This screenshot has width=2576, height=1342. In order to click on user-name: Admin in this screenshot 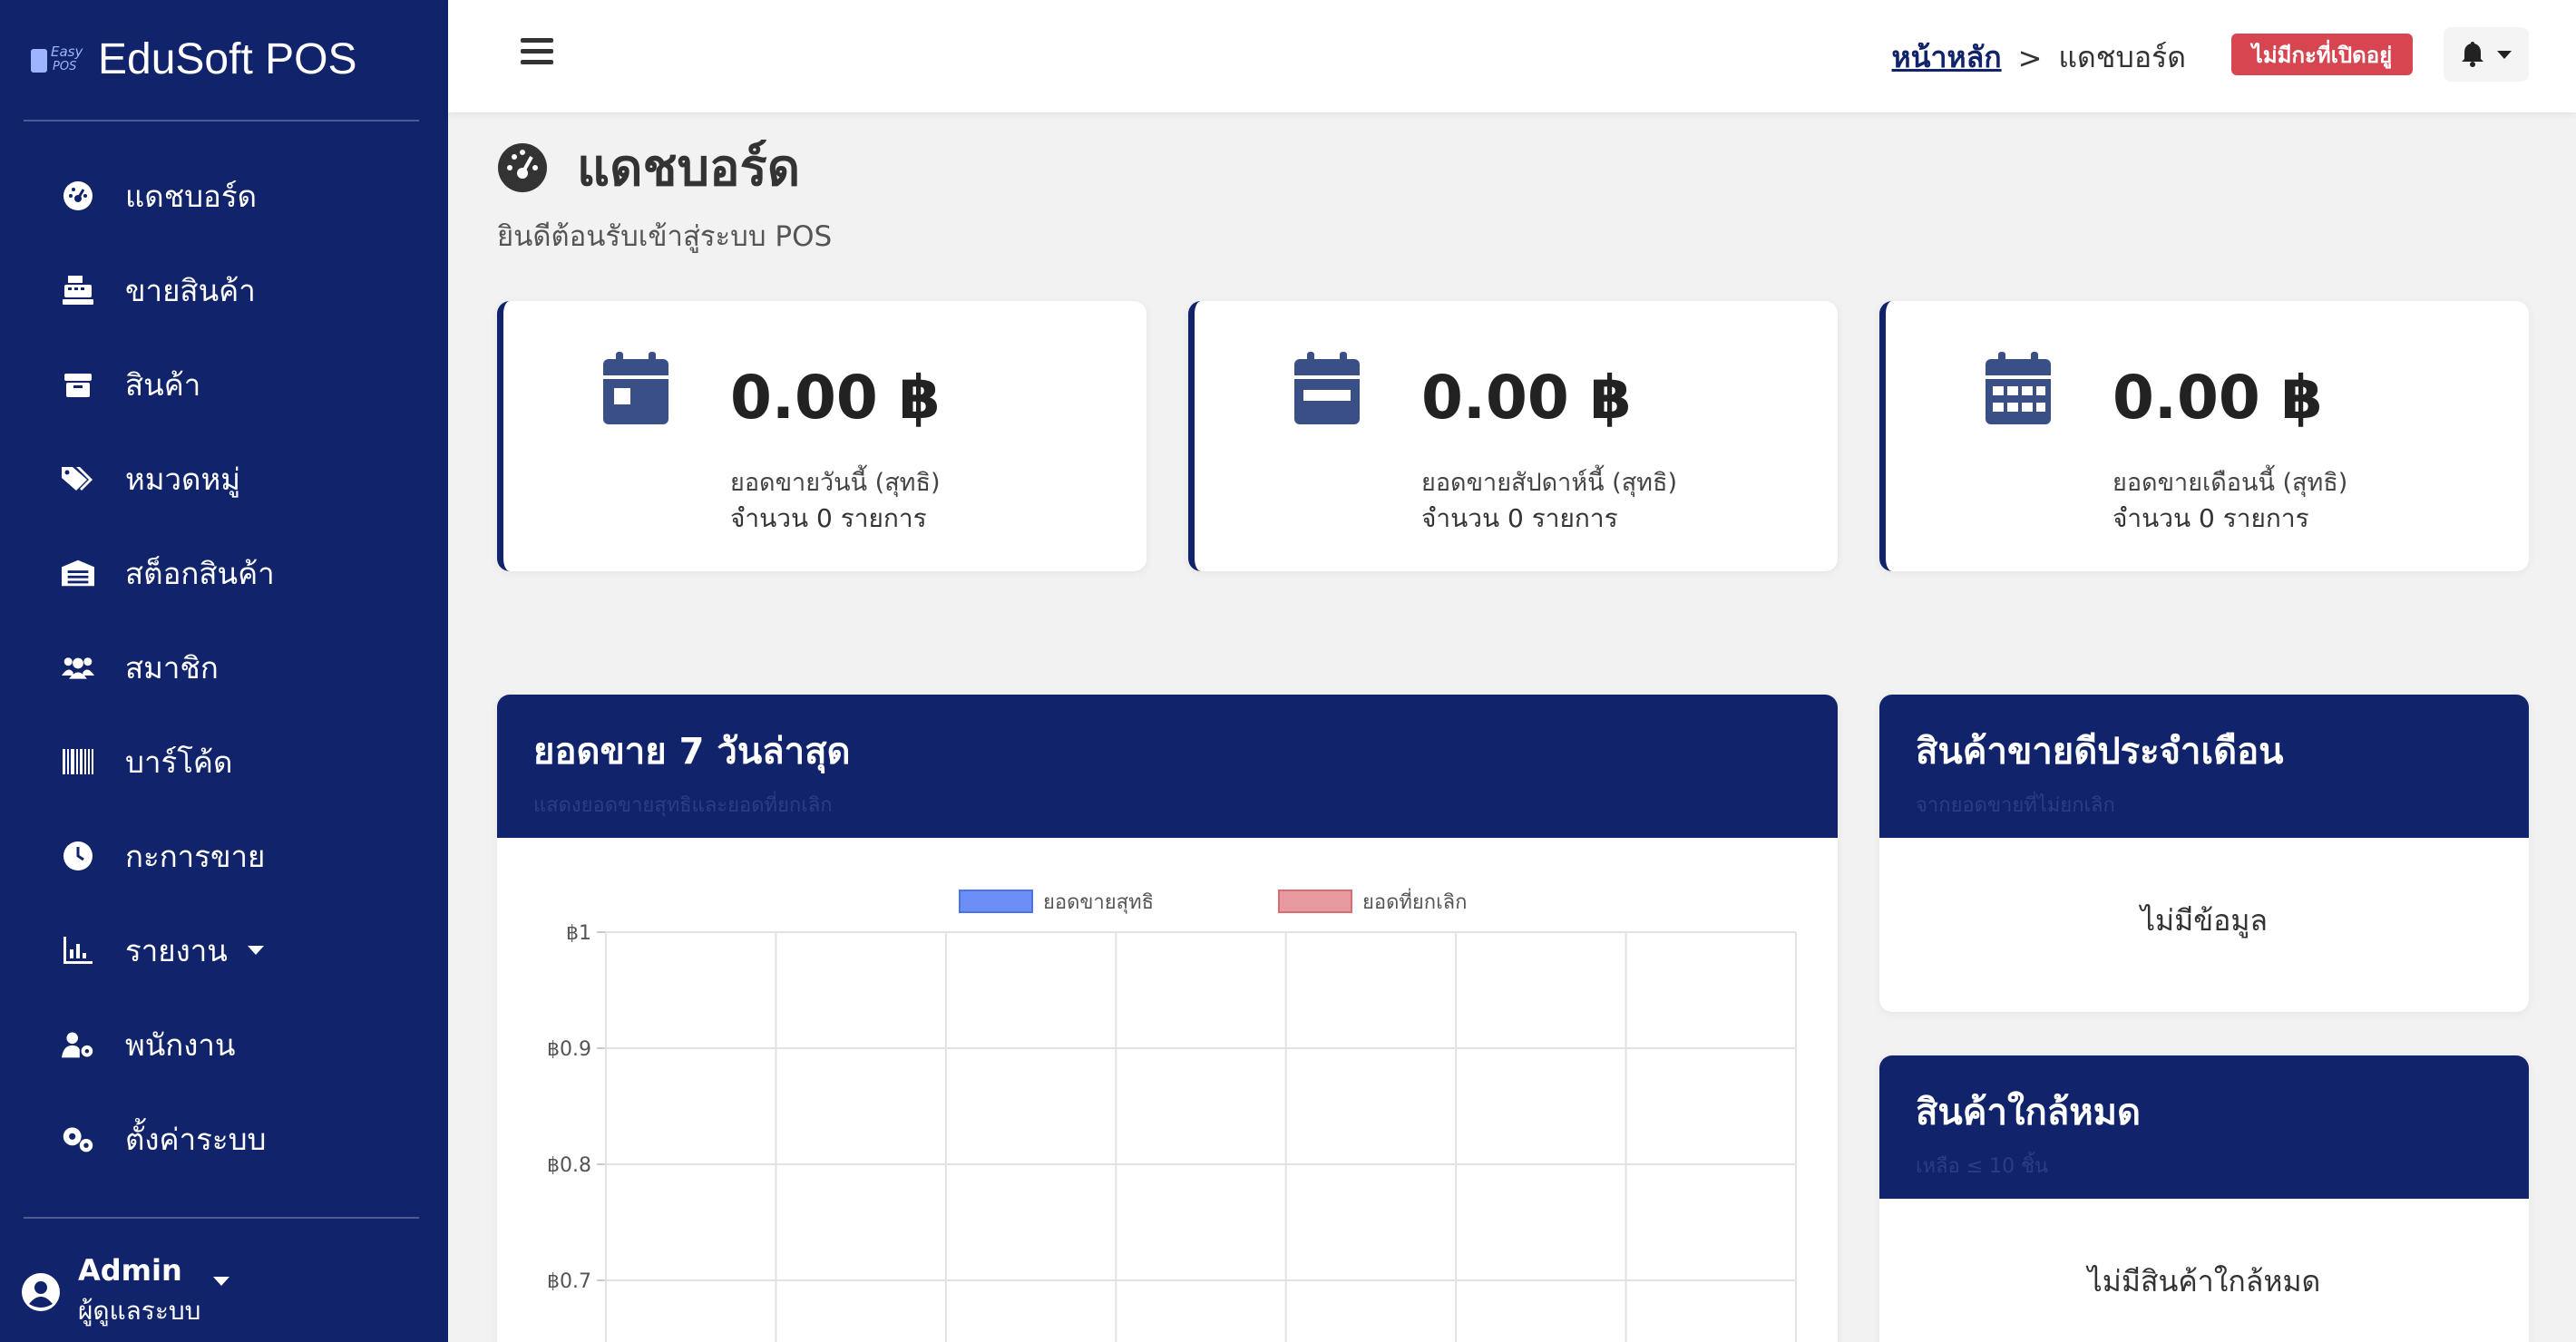, I will do `click(130, 1270)`.